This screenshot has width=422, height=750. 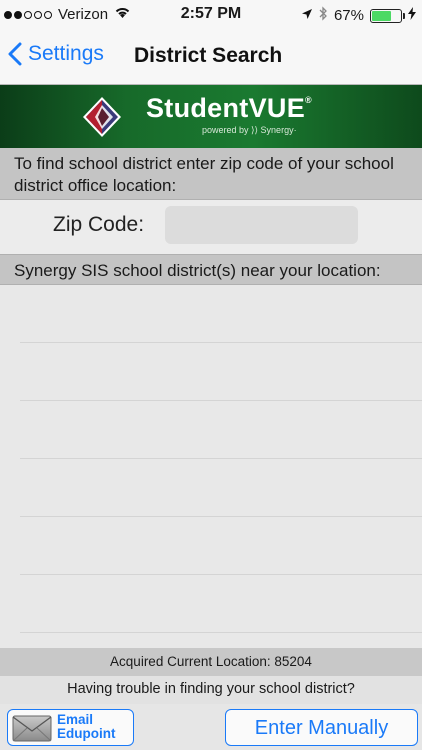 I want to click on navigation-bar: Settings District Search, so click(x=211, y=57).